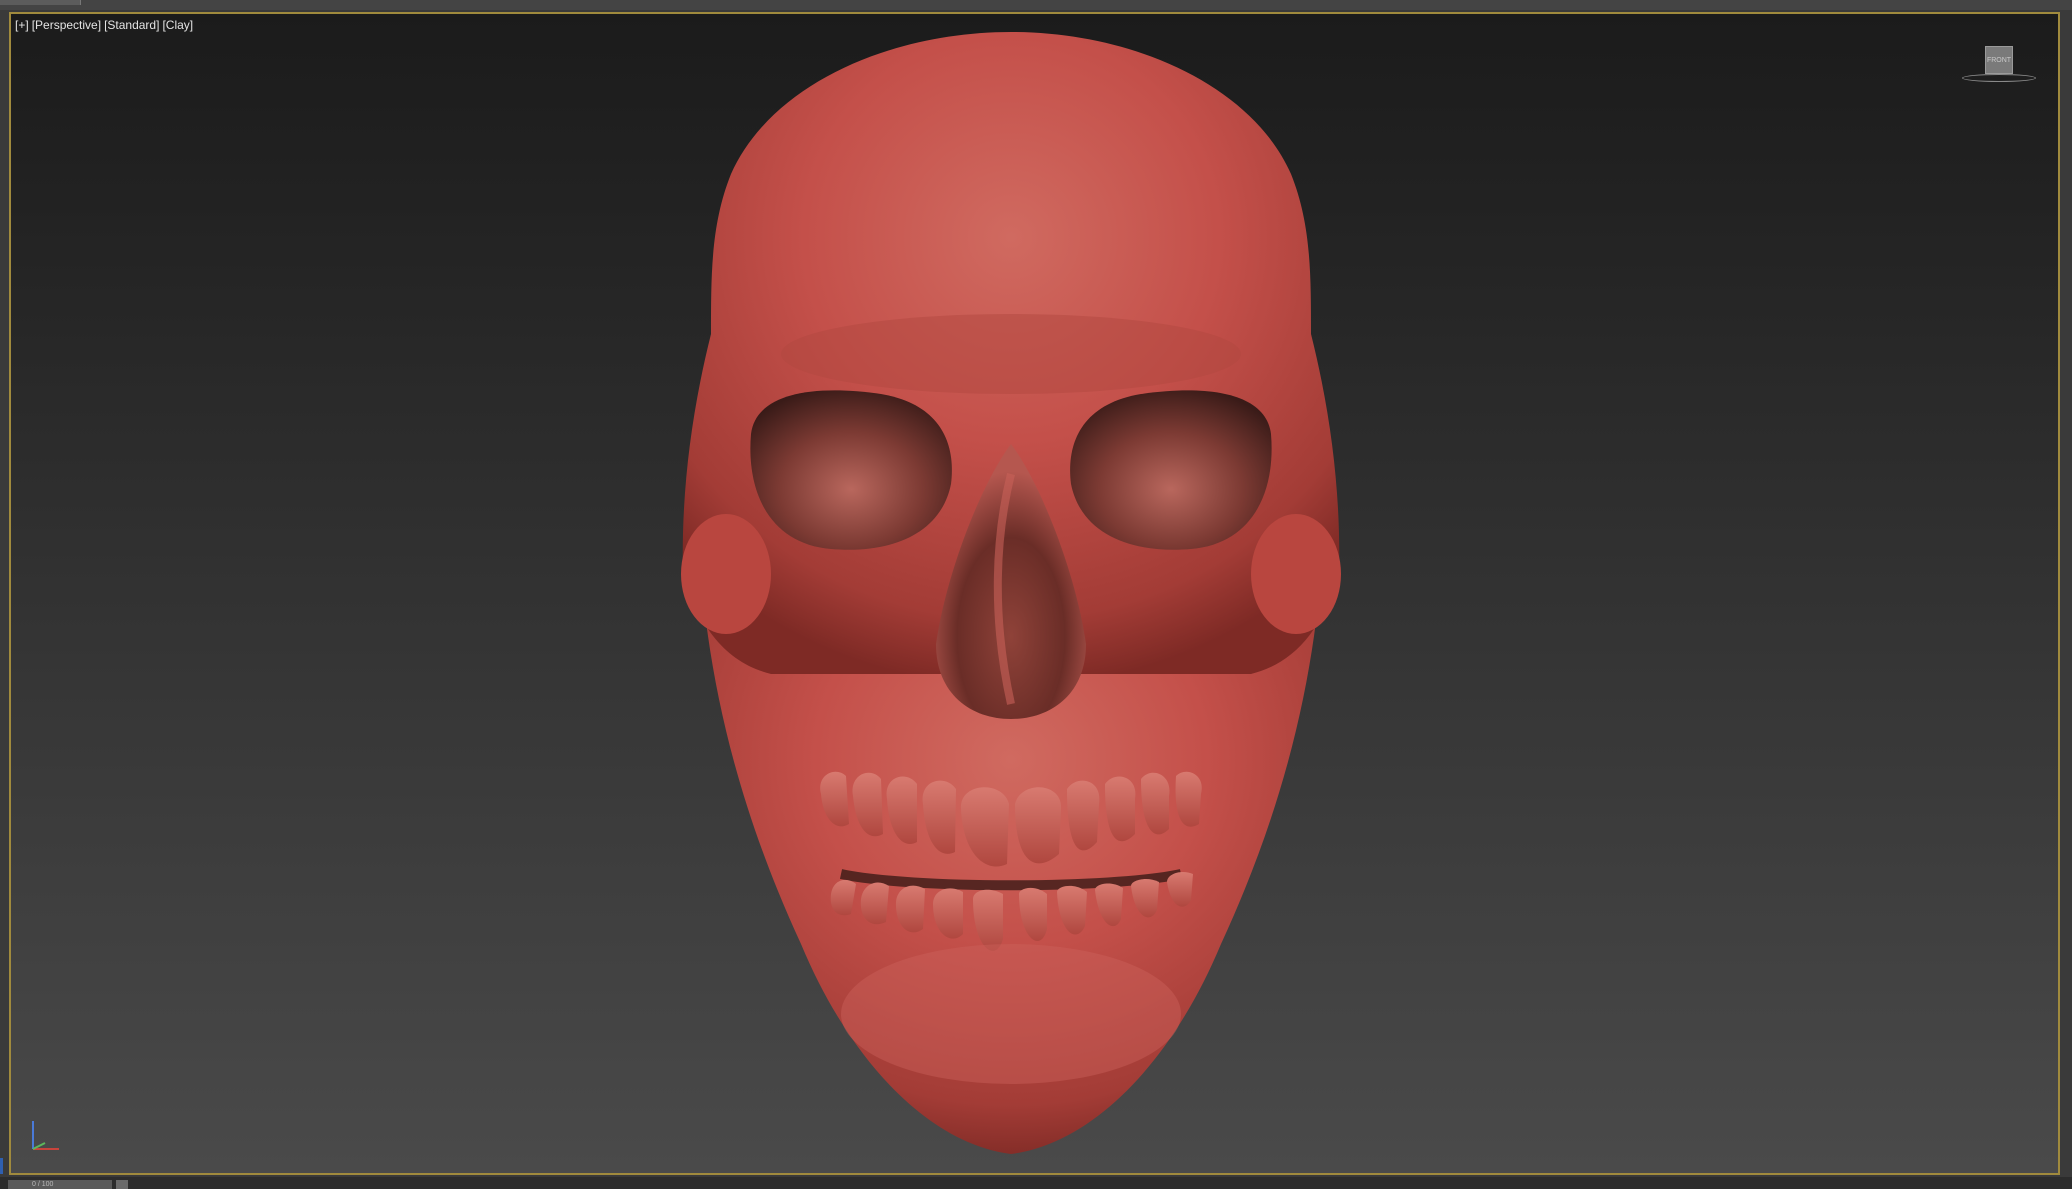 This screenshot has width=2072, height=1189. I want to click on axis-tripod-icon, so click(45, 1135).